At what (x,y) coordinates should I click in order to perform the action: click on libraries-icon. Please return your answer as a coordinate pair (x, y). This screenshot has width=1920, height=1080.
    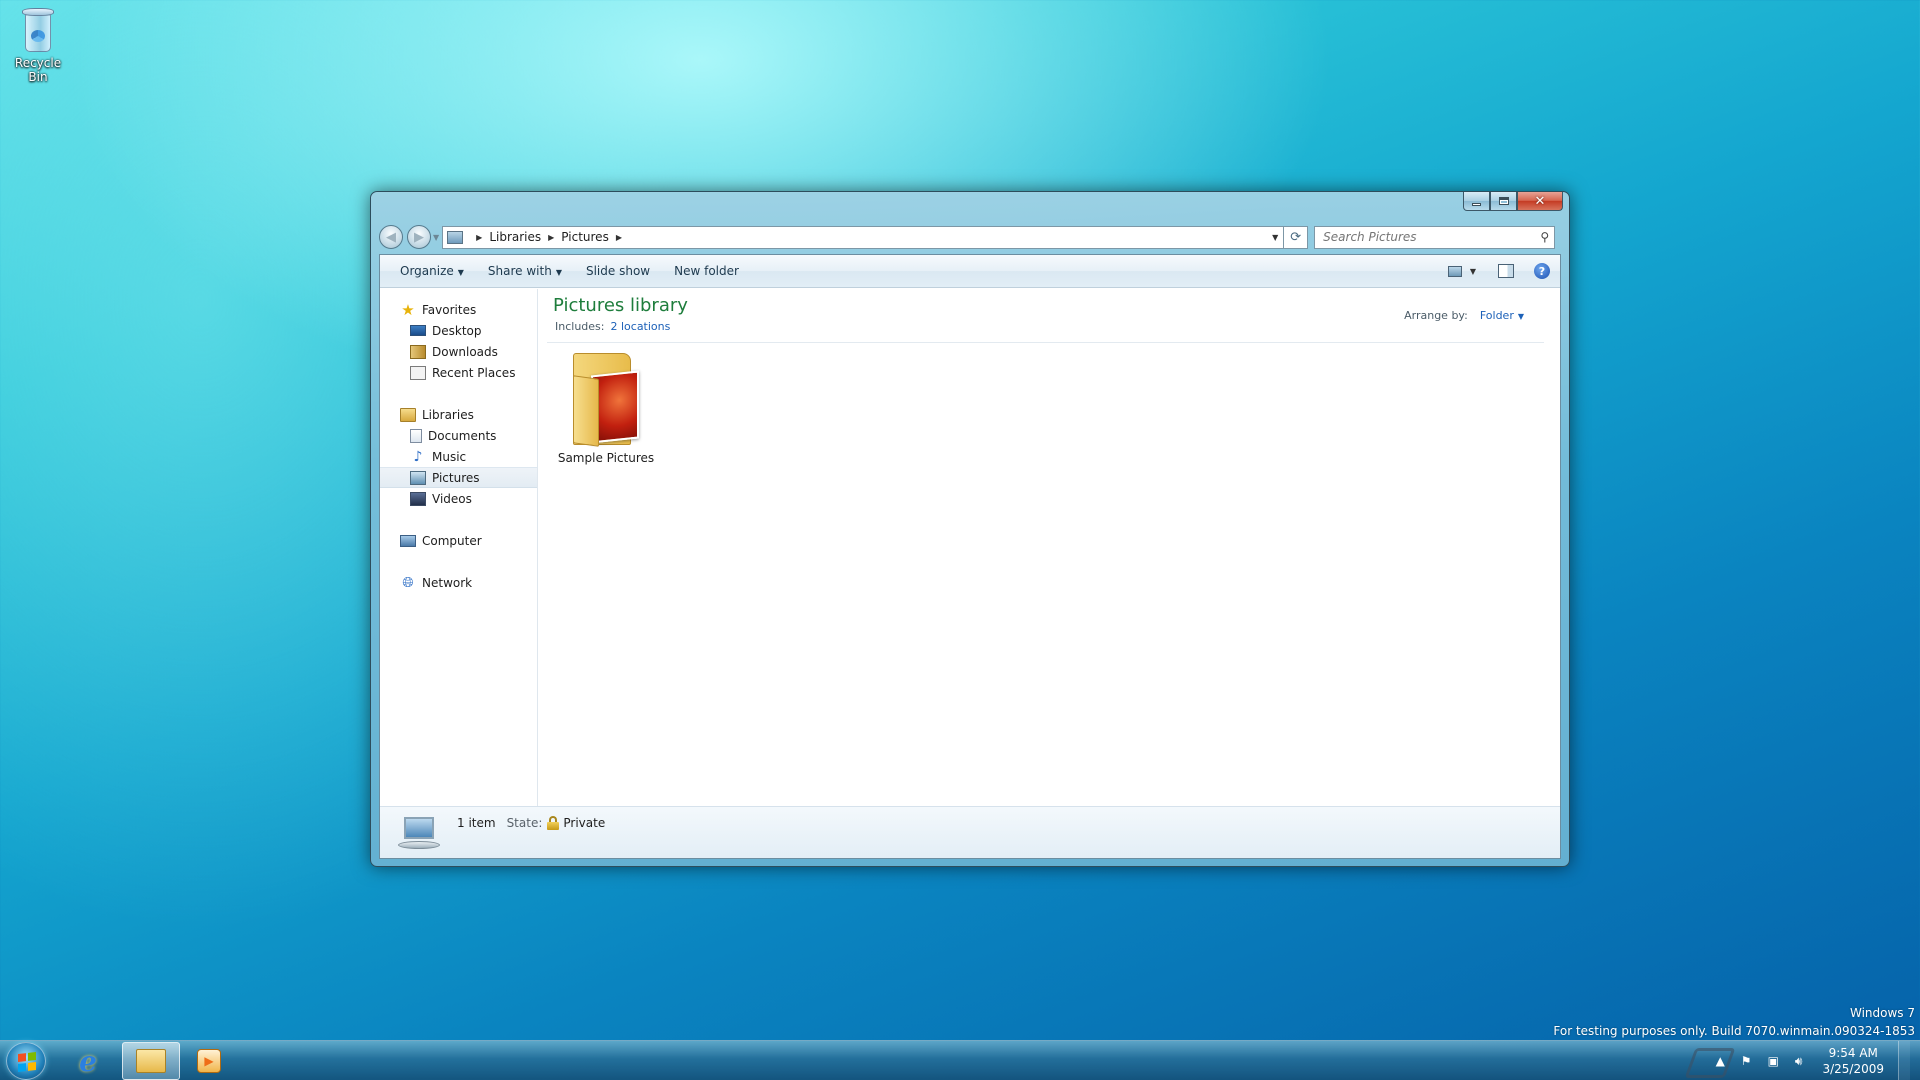
    Looking at the image, I should click on (408, 414).